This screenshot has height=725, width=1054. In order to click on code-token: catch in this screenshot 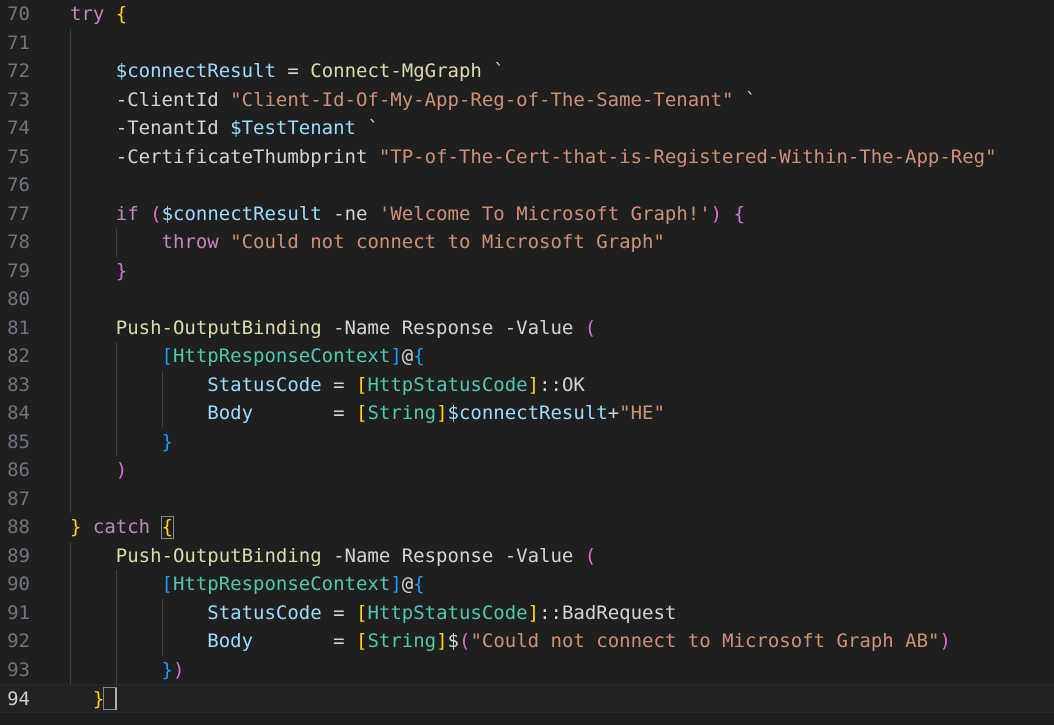, I will do `click(121, 527)`.